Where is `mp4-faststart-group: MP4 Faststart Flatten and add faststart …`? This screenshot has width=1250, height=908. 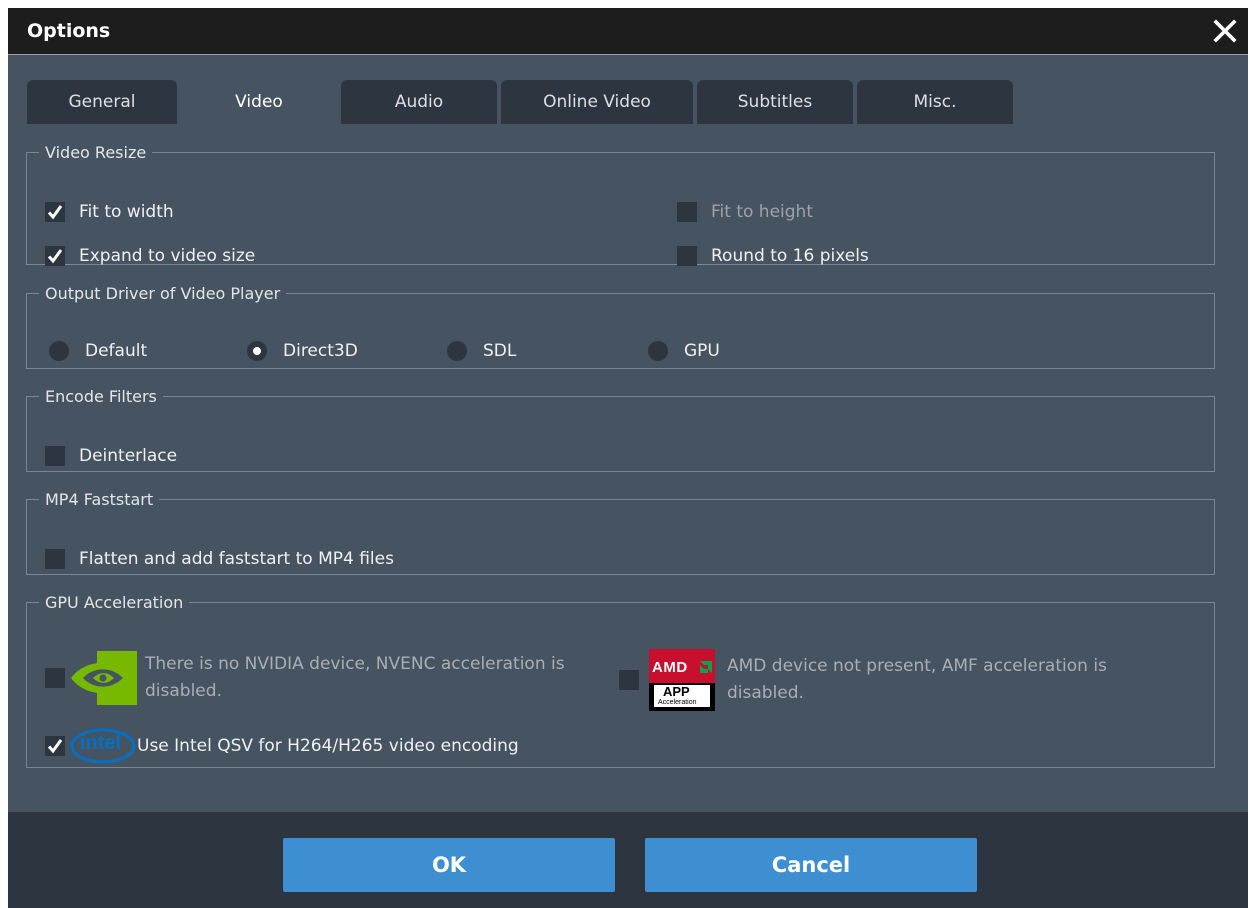
mp4-faststart-group: MP4 Faststart Flatten and add faststart … is located at coordinates (620, 532).